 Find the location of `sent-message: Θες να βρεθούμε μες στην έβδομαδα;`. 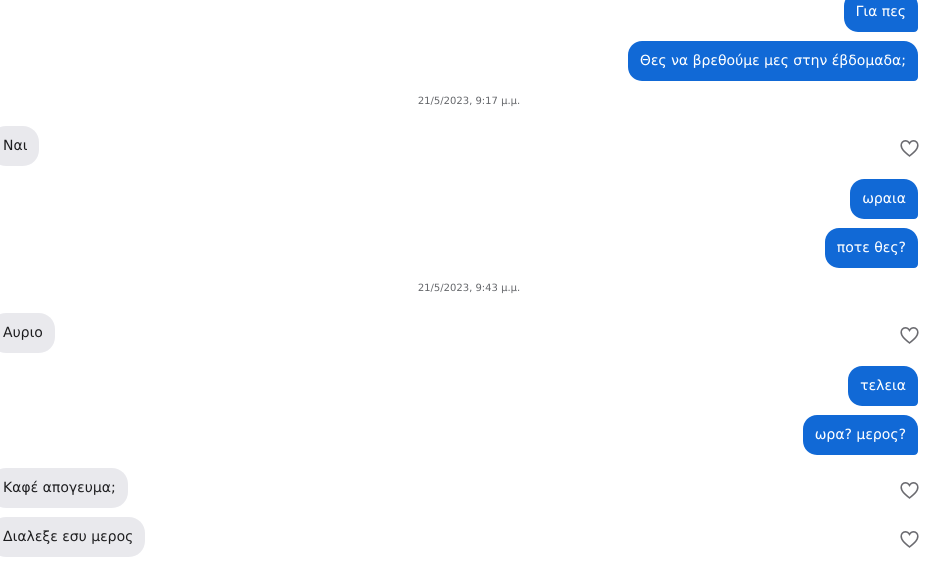

sent-message: Θες να βρεθούμε μες στην έβδομαδα; is located at coordinates (773, 61).